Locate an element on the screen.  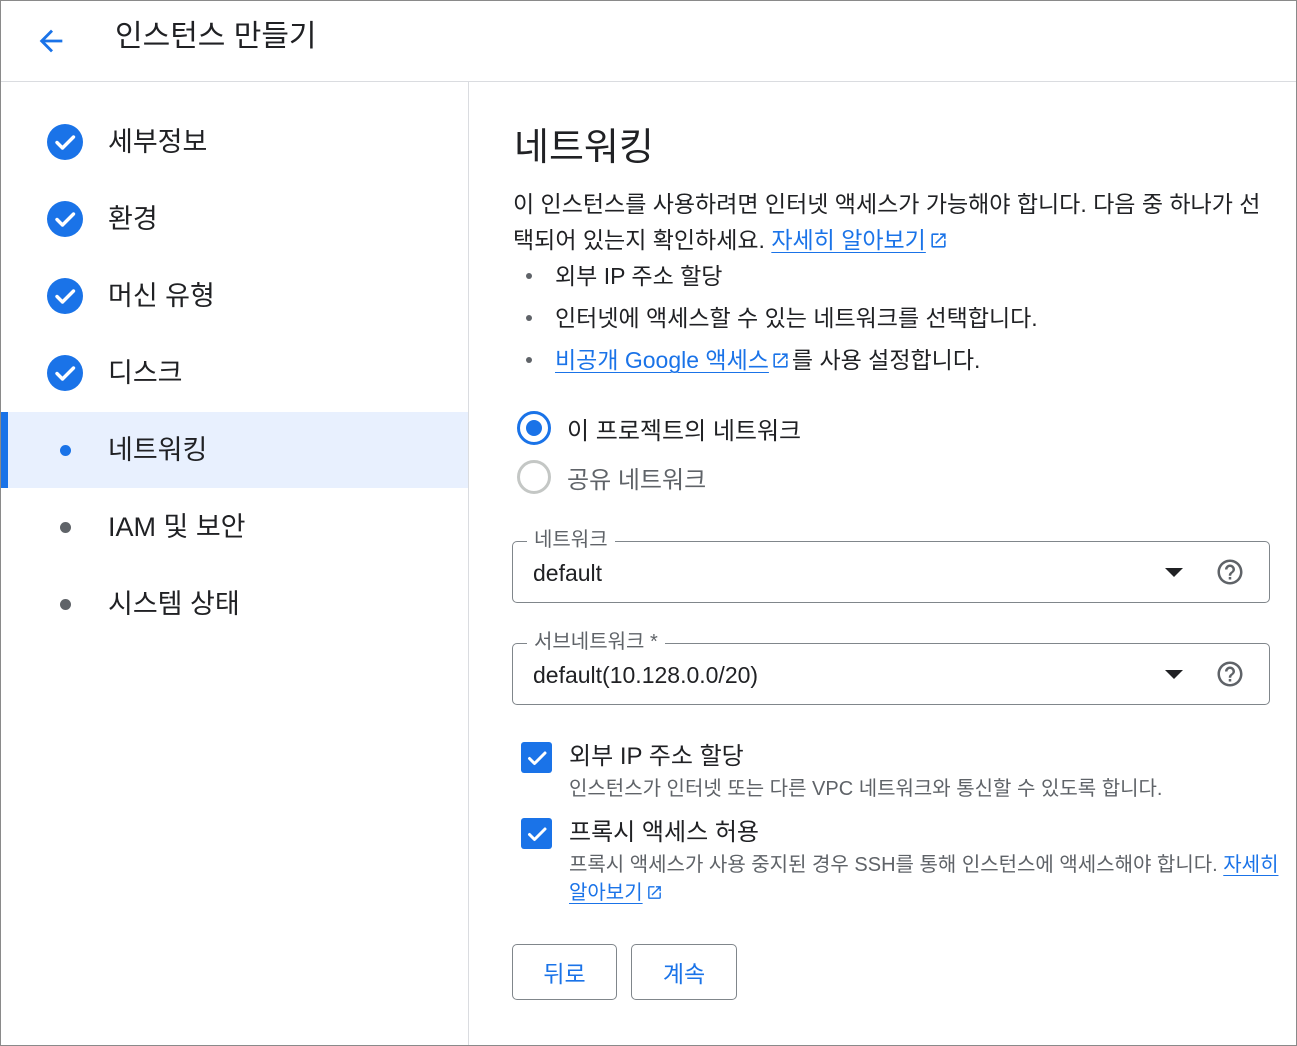
proxy-access-checkbox is located at coordinates (536, 833).